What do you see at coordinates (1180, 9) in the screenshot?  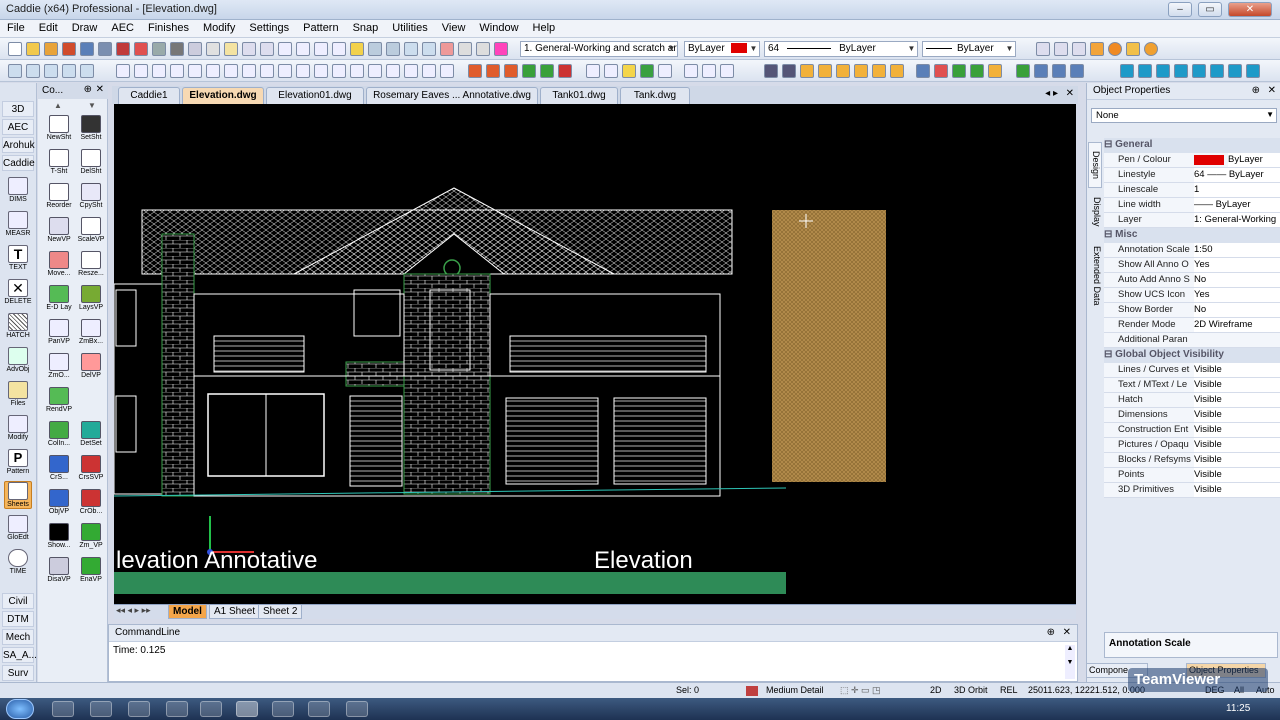 I see `minimize-button: –` at bounding box center [1180, 9].